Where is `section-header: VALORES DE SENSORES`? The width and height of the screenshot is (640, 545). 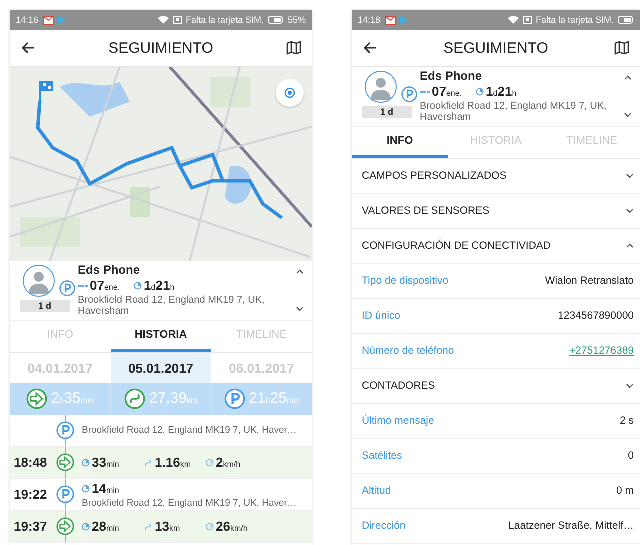 section-header: VALORES DE SENSORES is located at coordinates (496, 211).